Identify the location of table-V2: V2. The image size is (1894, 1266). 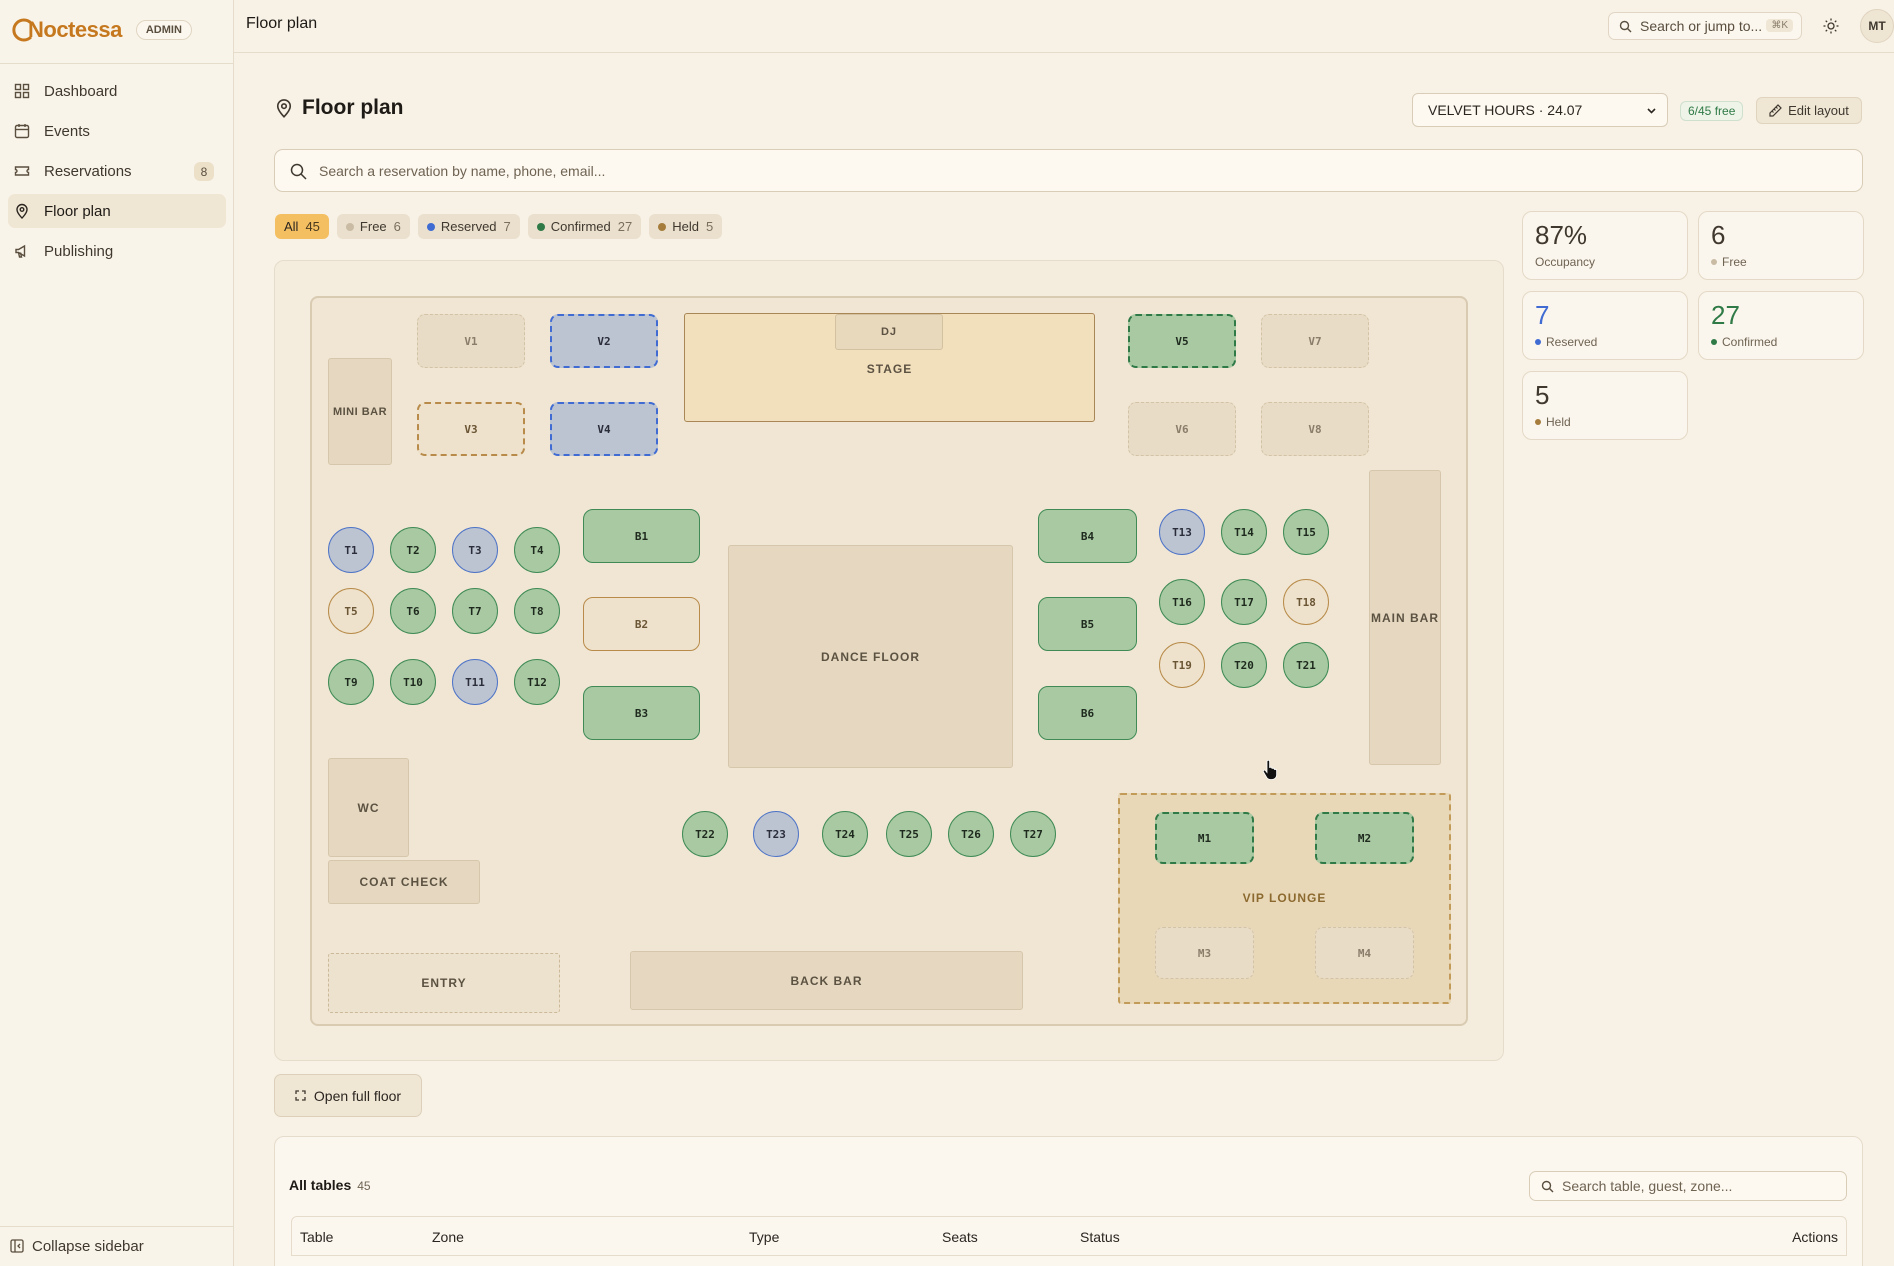
(604, 341).